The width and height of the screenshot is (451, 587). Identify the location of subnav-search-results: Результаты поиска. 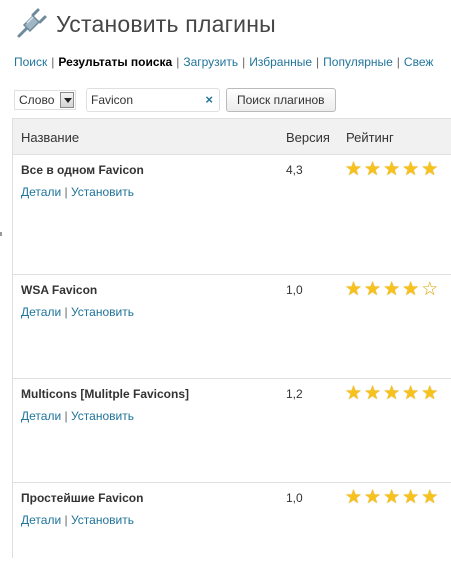
(115, 62).